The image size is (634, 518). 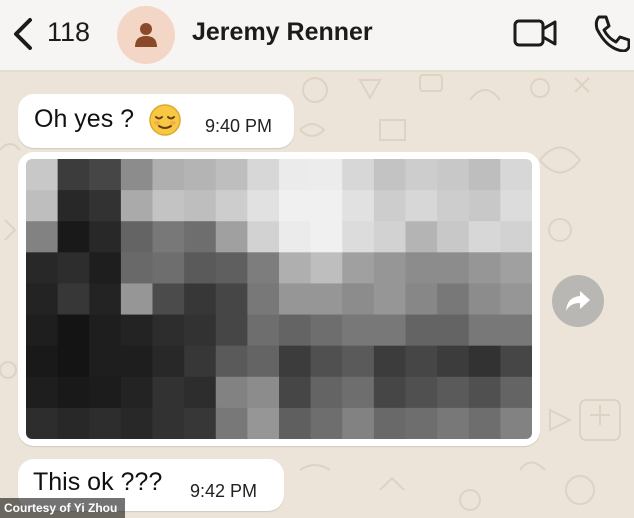 I want to click on message-bubble: Oh yes ? 9:40 PM, so click(x=156, y=121).